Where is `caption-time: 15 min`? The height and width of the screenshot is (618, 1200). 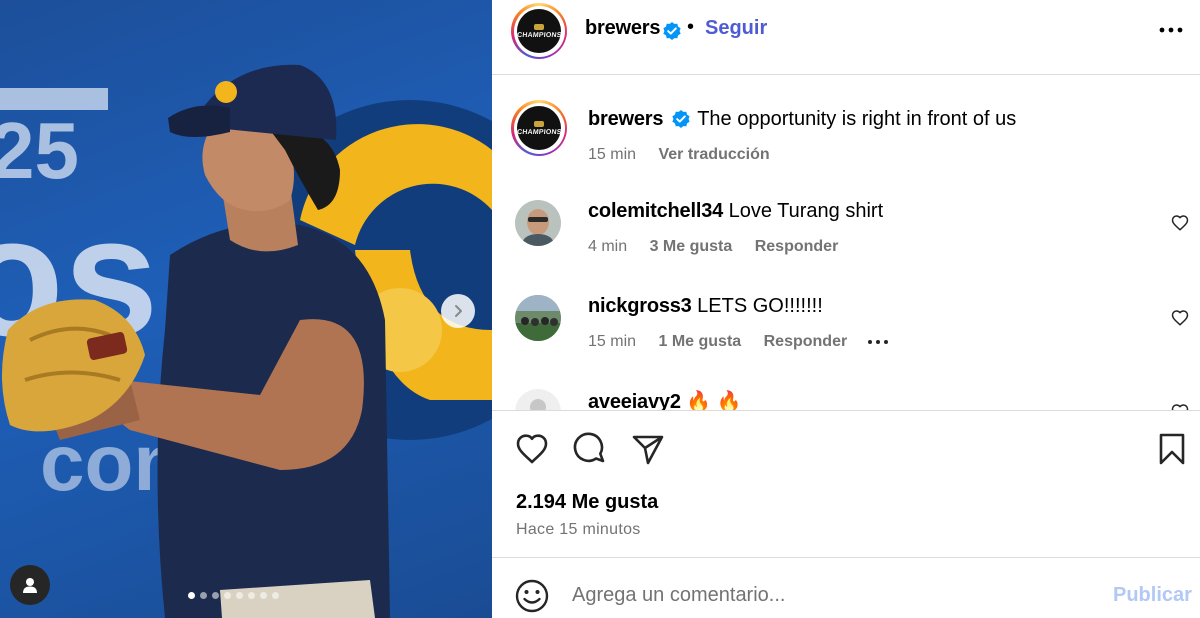
caption-time: 15 min is located at coordinates (612, 154).